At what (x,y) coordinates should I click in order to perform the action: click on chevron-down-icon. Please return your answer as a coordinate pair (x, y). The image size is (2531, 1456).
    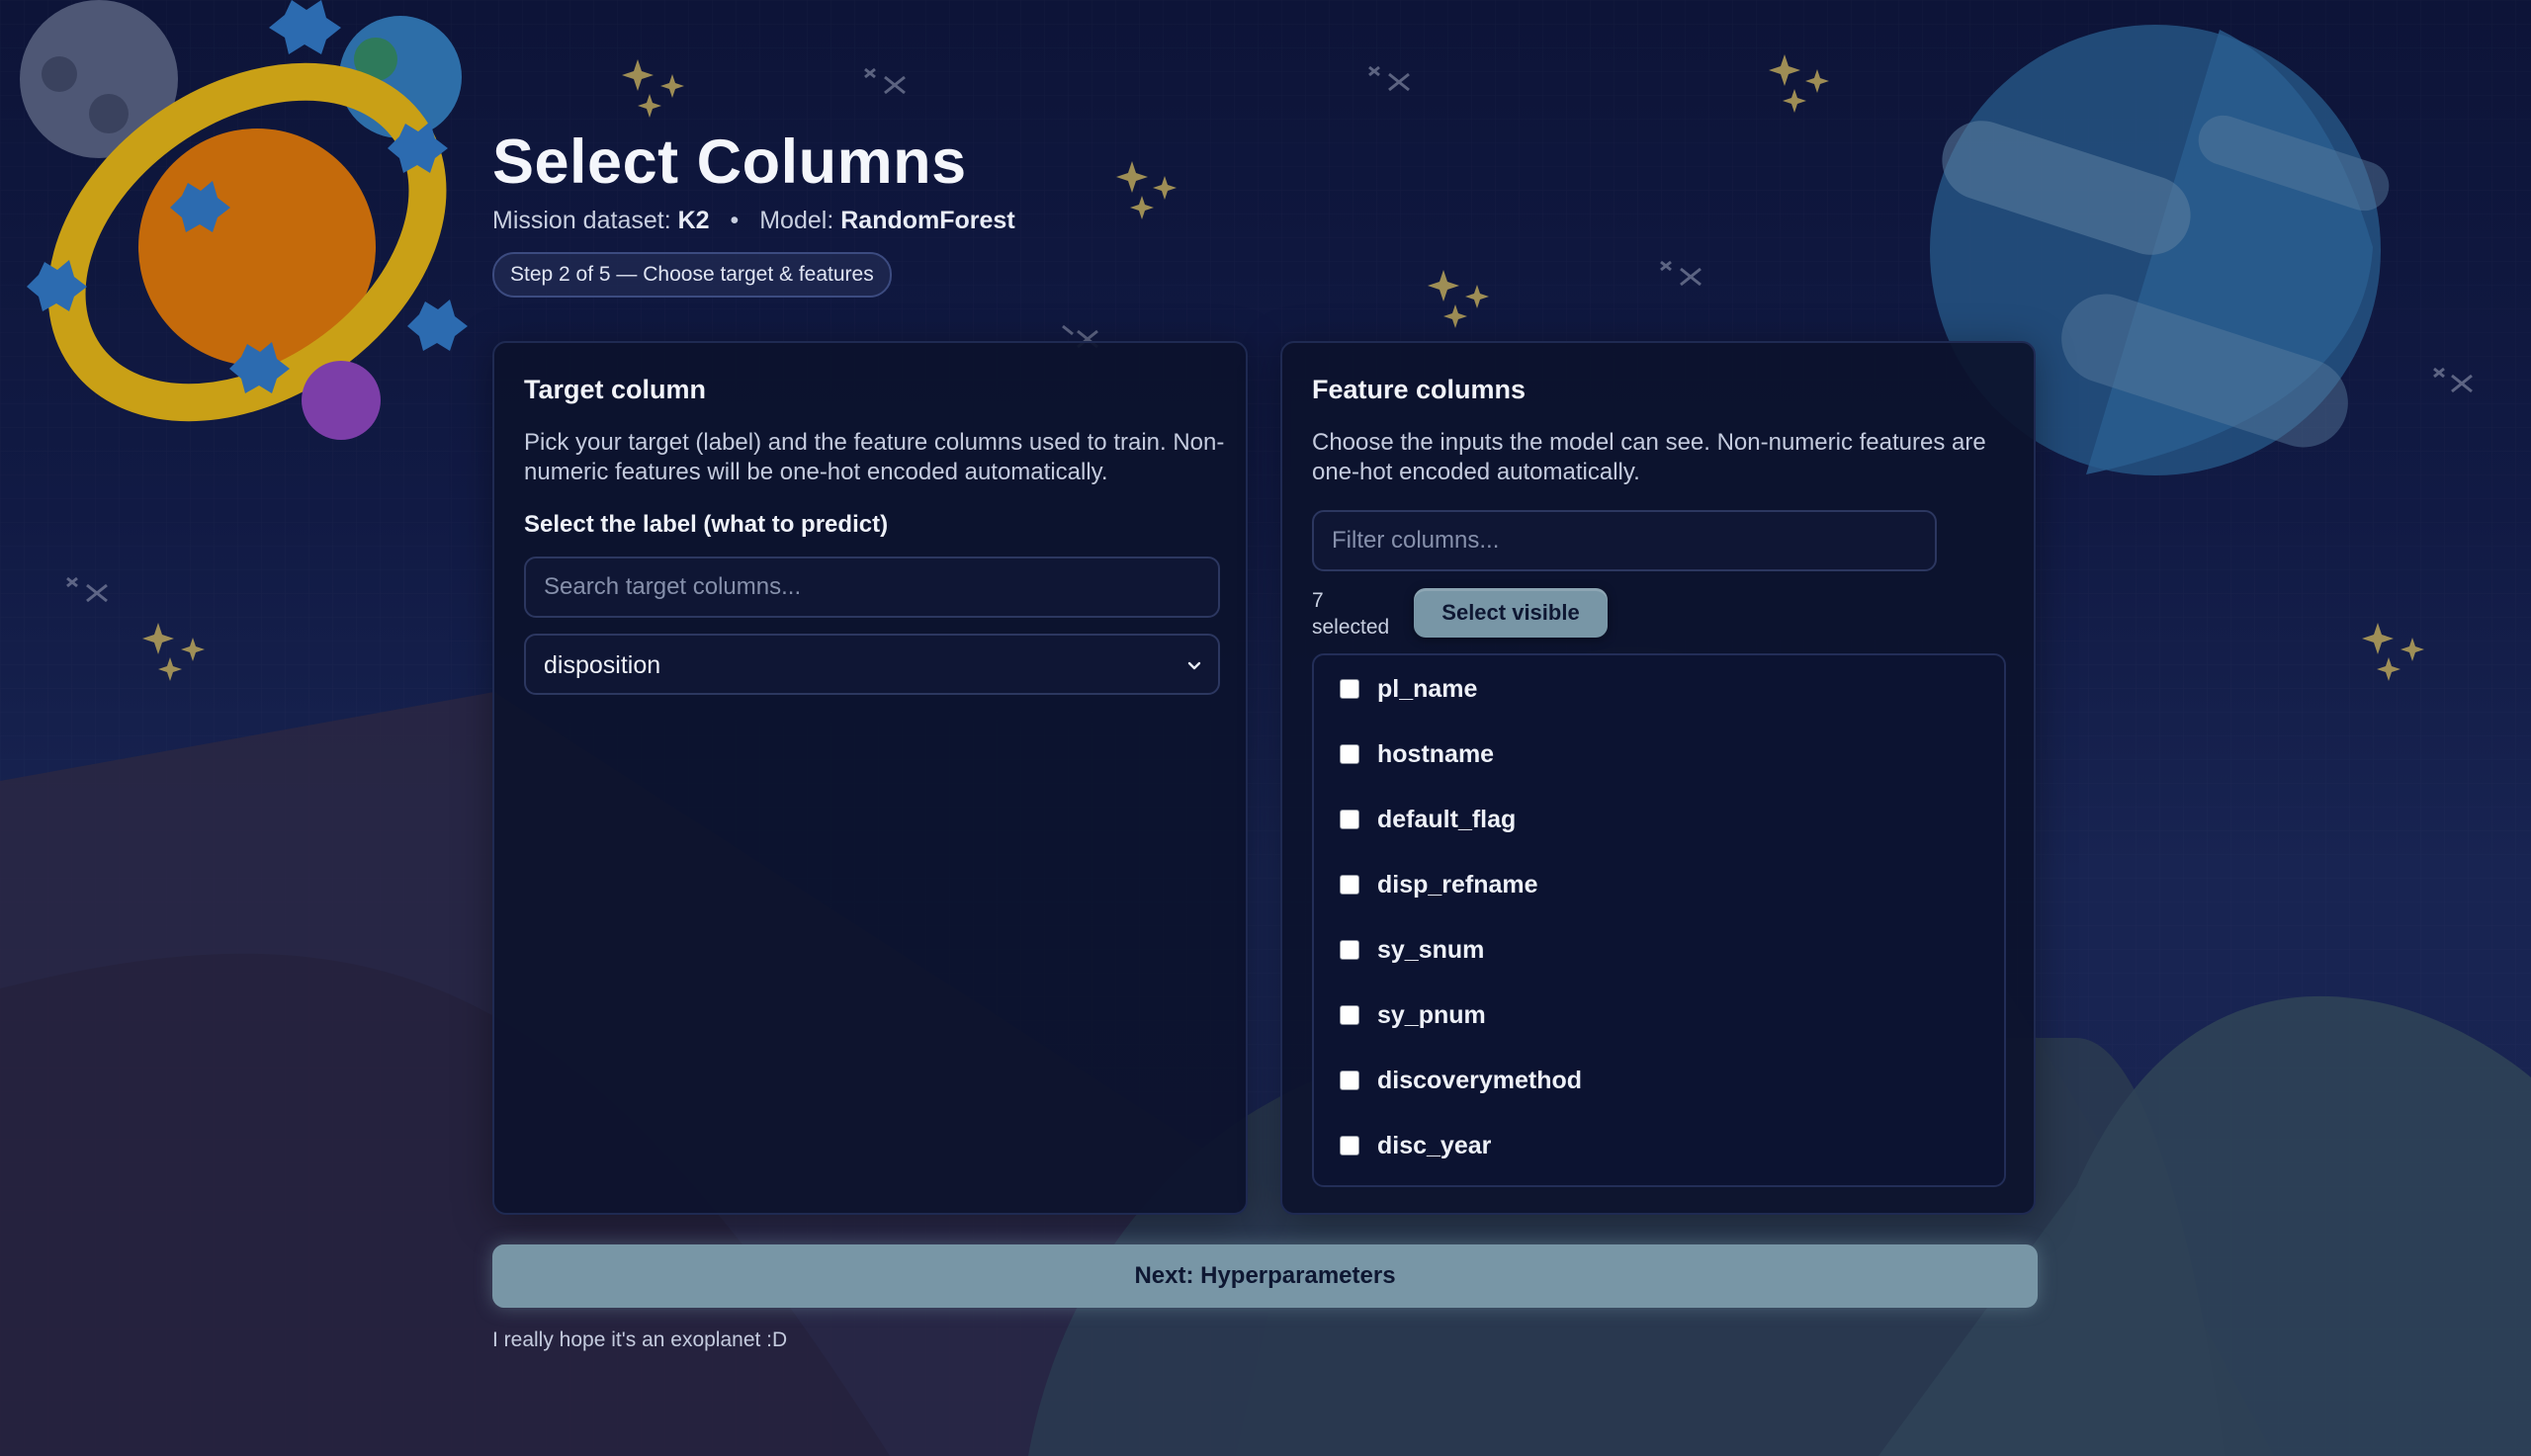
    Looking at the image, I should click on (1194, 665).